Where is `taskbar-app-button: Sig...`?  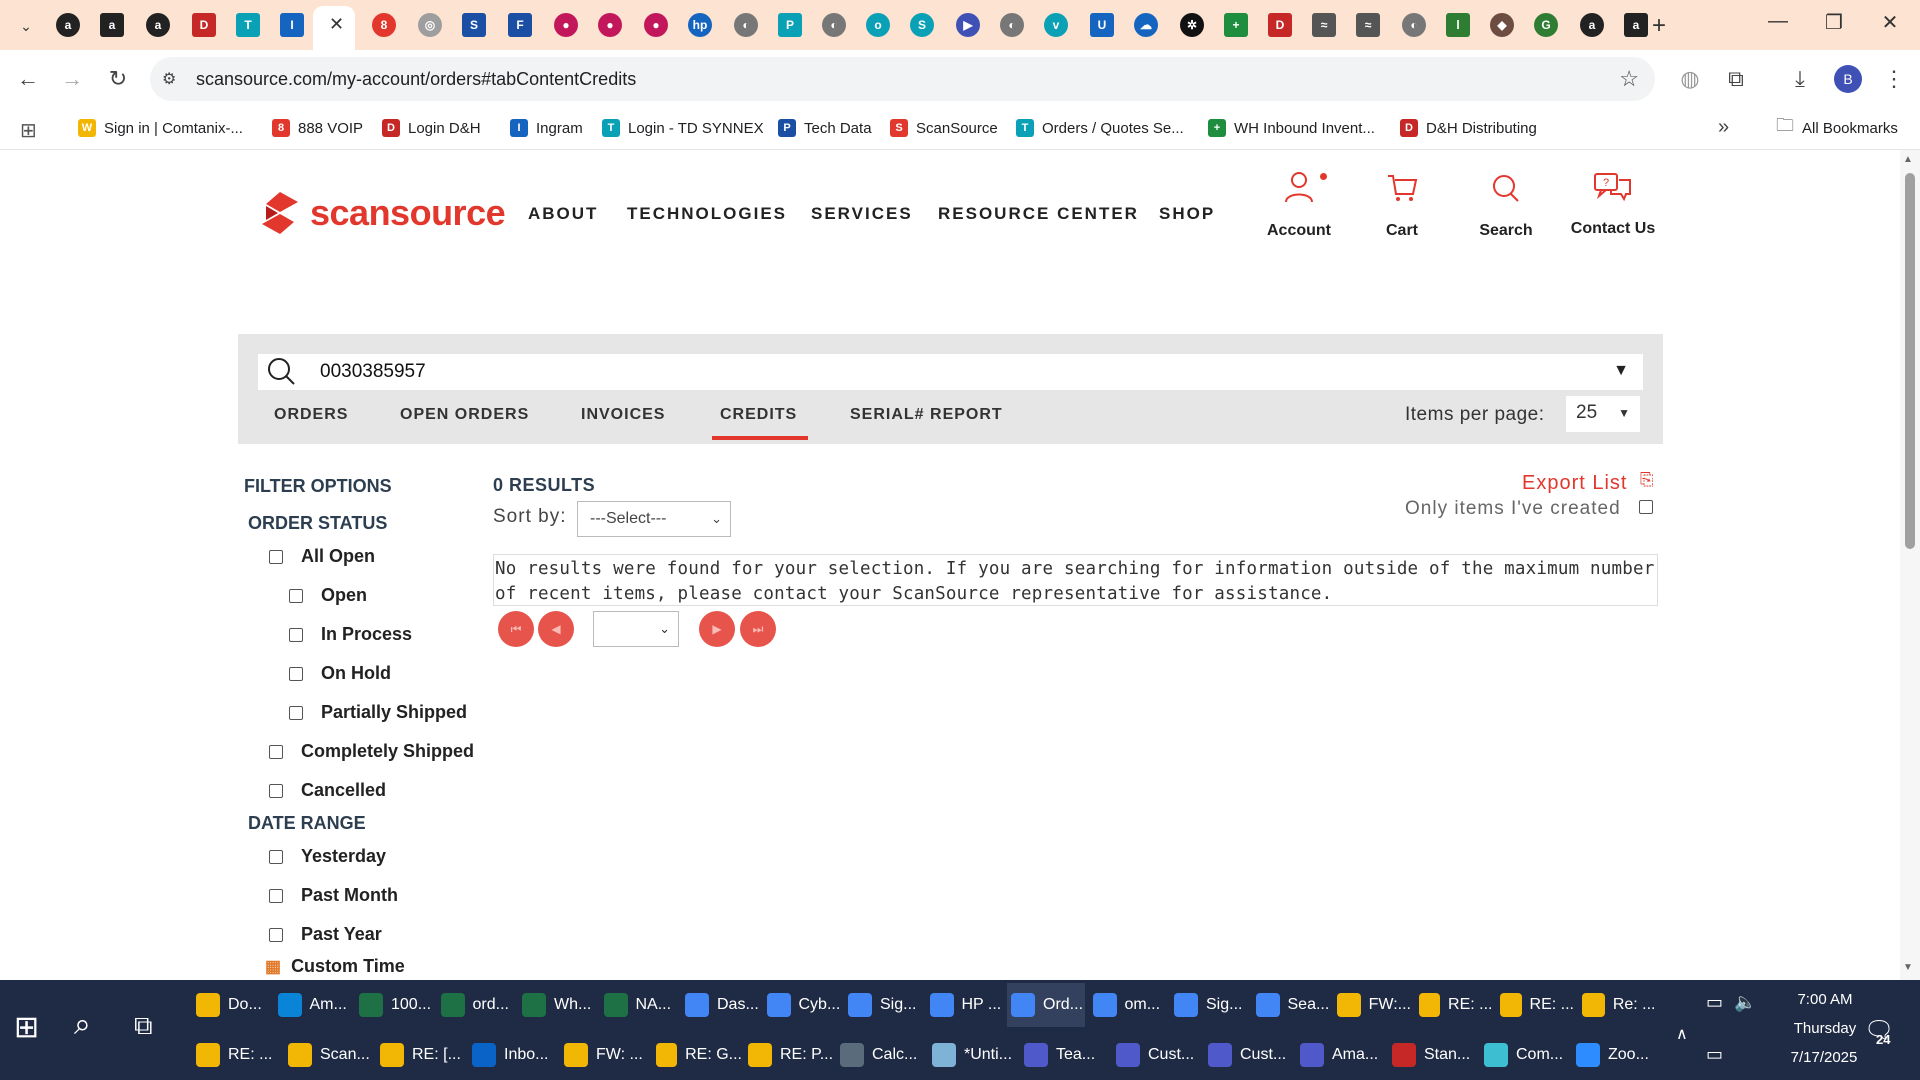 taskbar-app-button: Sig... is located at coordinates (1209, 1005).